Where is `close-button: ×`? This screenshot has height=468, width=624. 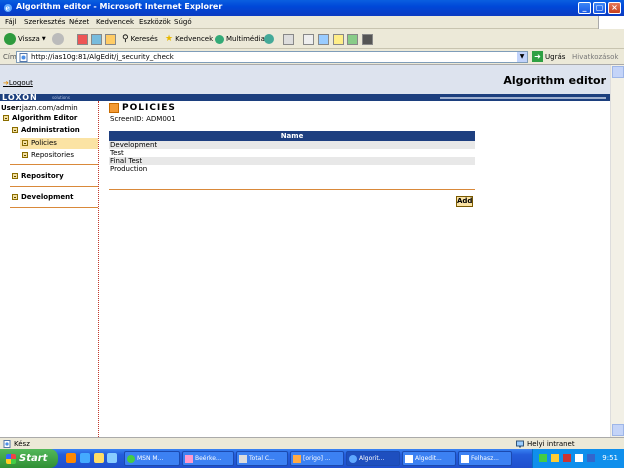
close-button: × is located at coordinates (614, 8).